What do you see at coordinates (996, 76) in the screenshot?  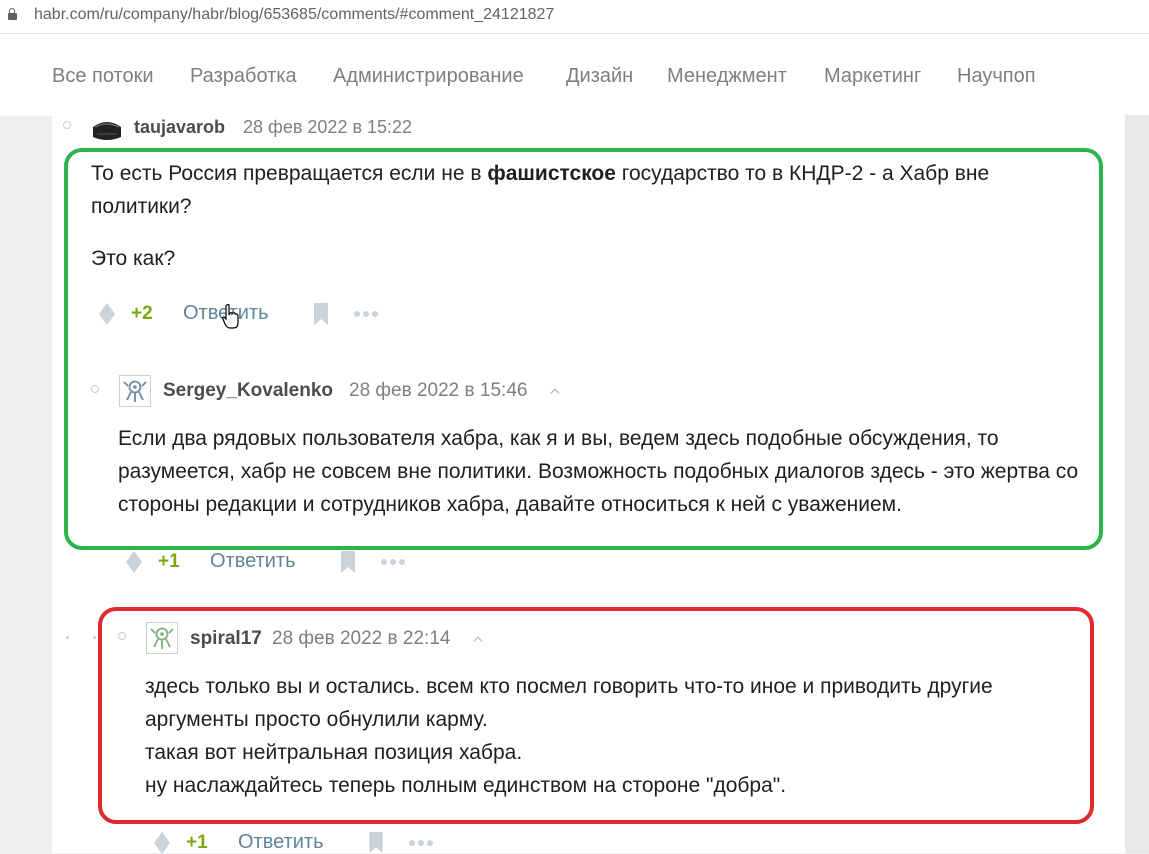 I see `nav-item-popsci: Научпоп` at bounding box center [996, 76].